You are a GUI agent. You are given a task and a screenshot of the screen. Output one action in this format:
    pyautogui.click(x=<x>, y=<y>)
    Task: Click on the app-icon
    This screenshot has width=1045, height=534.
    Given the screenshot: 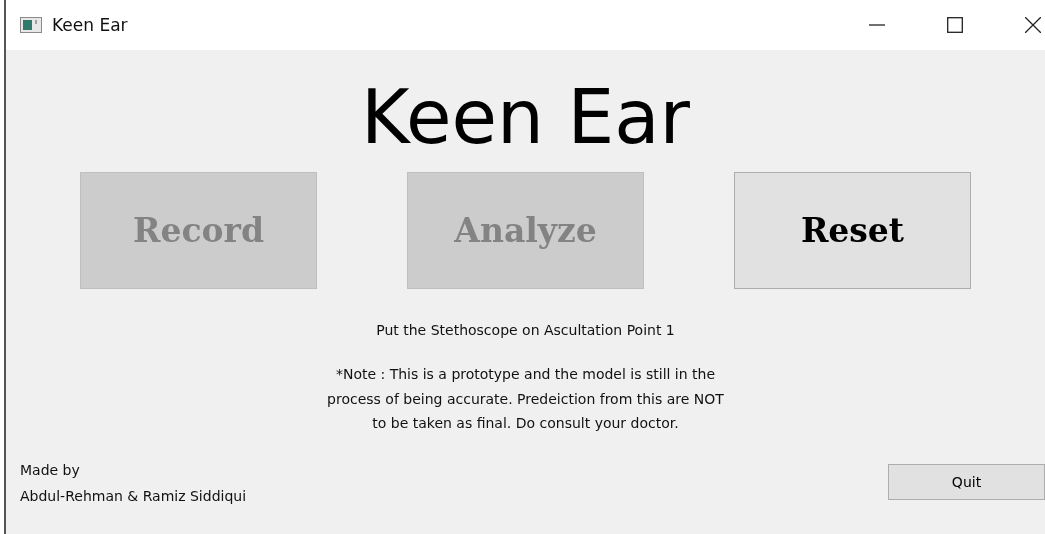 What is the action you would take?
    pyautogui.click(x=31, y=25)
    